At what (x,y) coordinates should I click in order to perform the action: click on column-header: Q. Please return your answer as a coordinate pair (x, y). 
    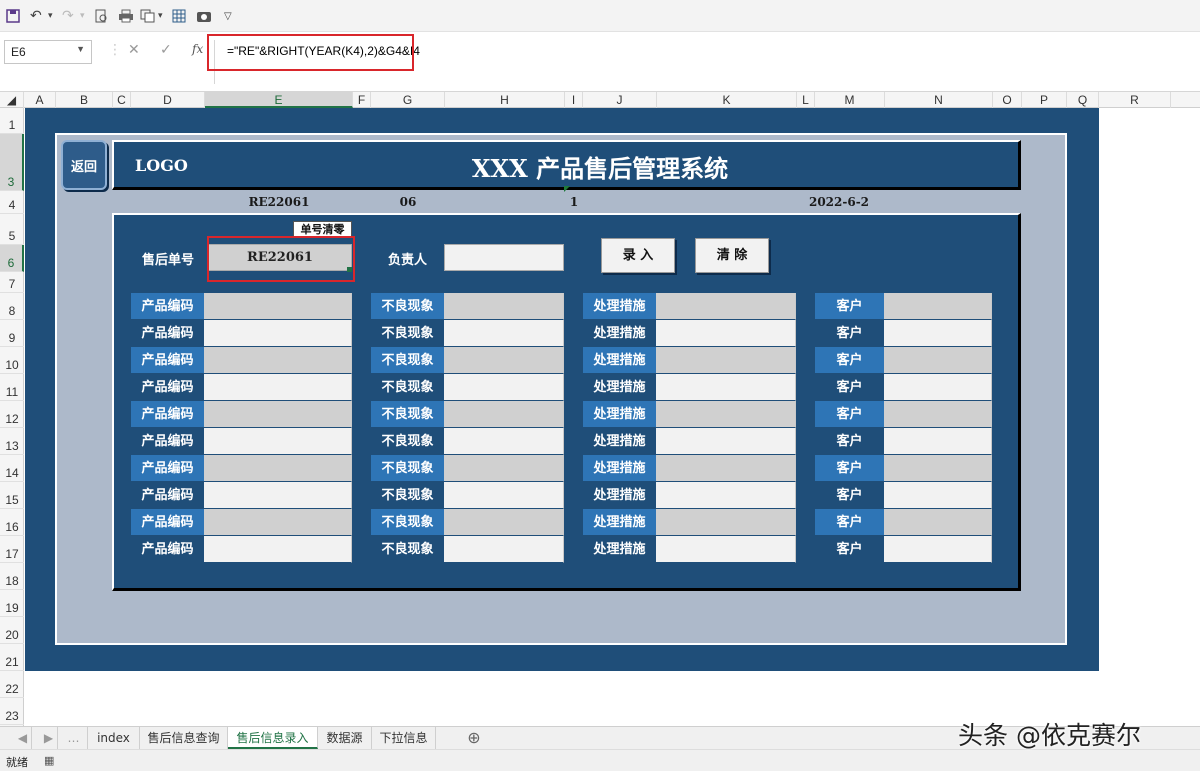
    Looking at the image, I should click on (1083, 100).